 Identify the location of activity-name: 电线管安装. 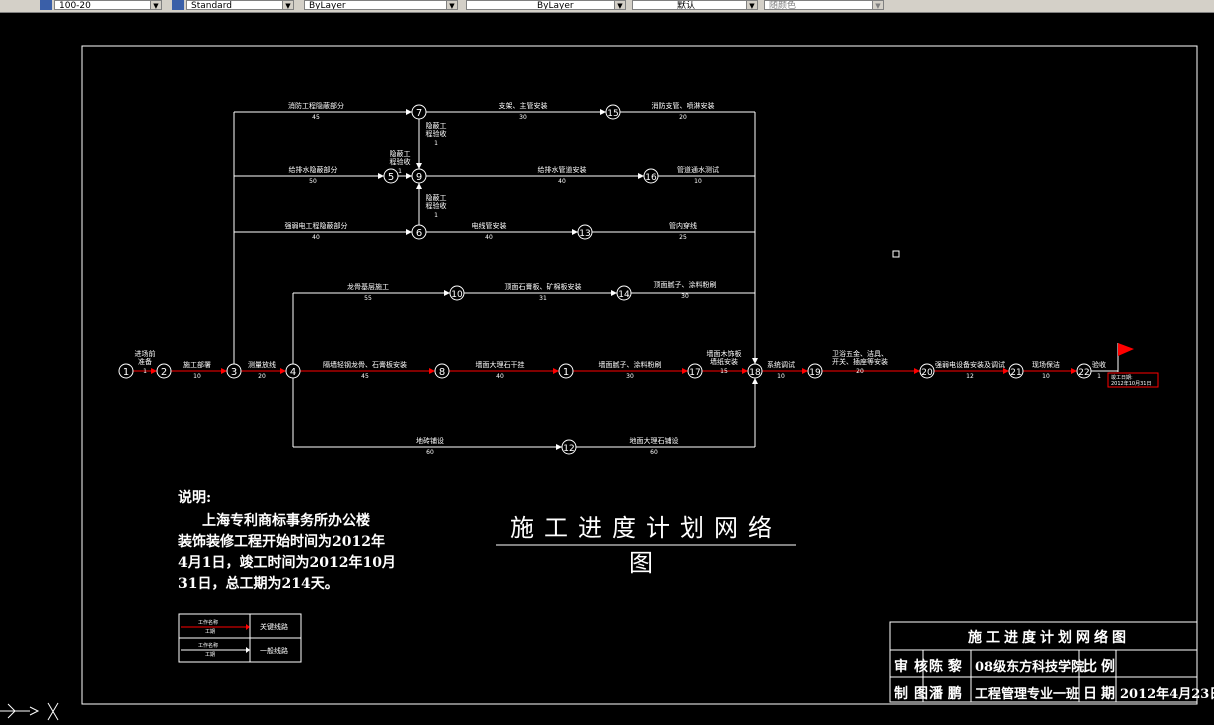
(489, 225).